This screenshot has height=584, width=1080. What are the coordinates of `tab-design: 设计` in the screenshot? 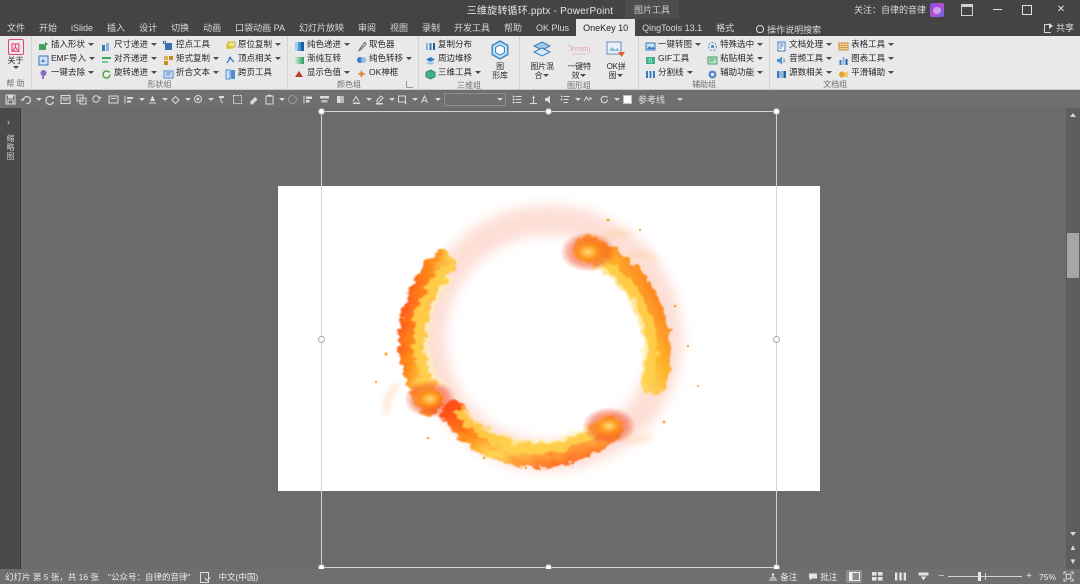 It's located at (148, 27).